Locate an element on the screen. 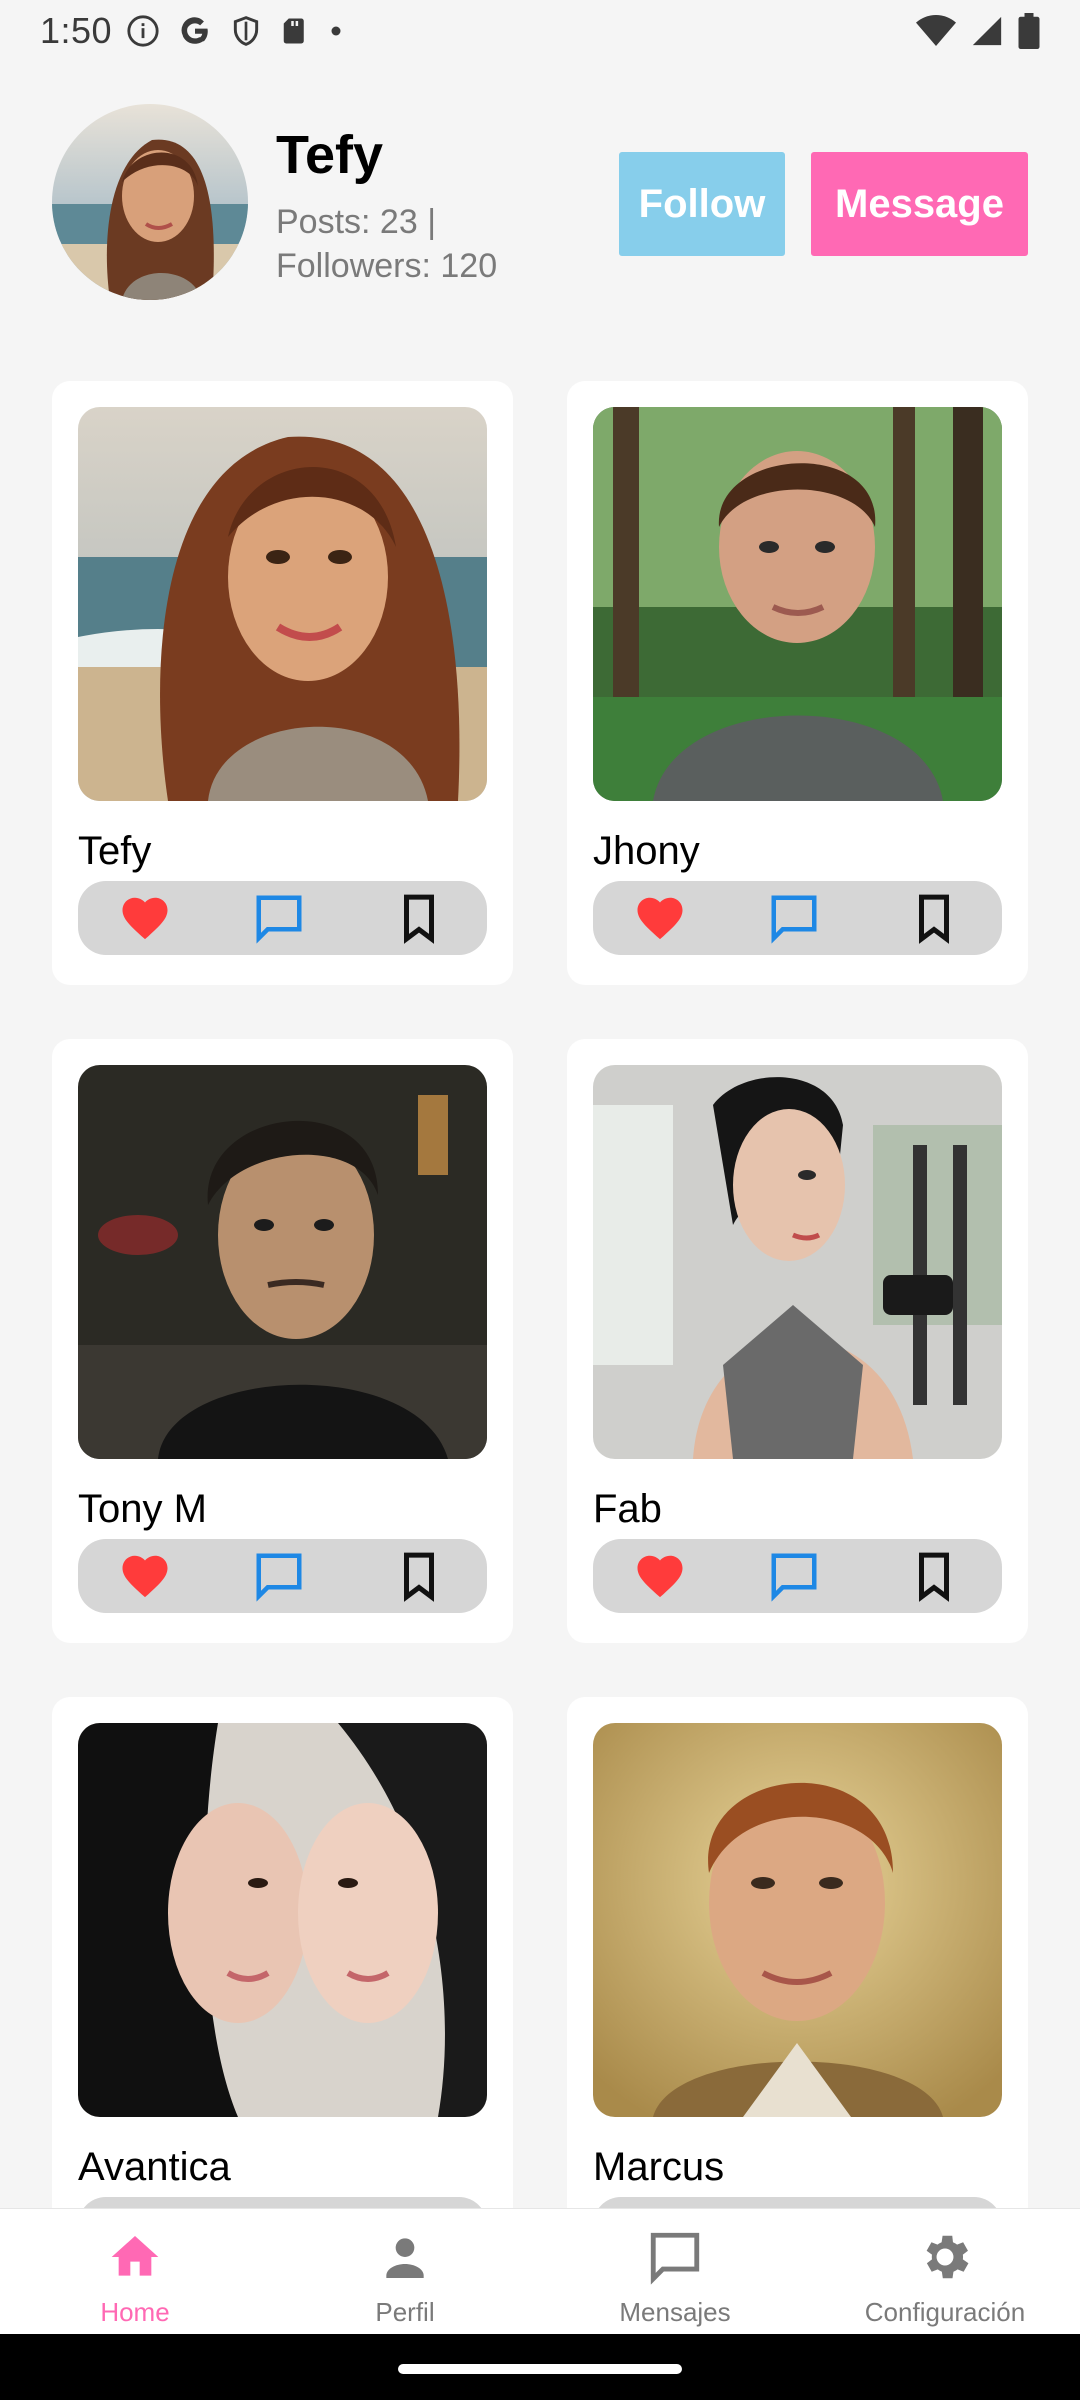 Image resolution: width=1080 pixels, height=2400 pixels. profile-stats: Posts: 23 | Followers: 120 is located at coordinates (387, 244).